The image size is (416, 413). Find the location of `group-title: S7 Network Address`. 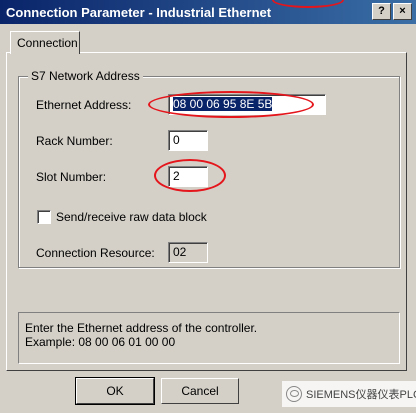

group-title: S7 Network Address is located at coordinates (85, 76).